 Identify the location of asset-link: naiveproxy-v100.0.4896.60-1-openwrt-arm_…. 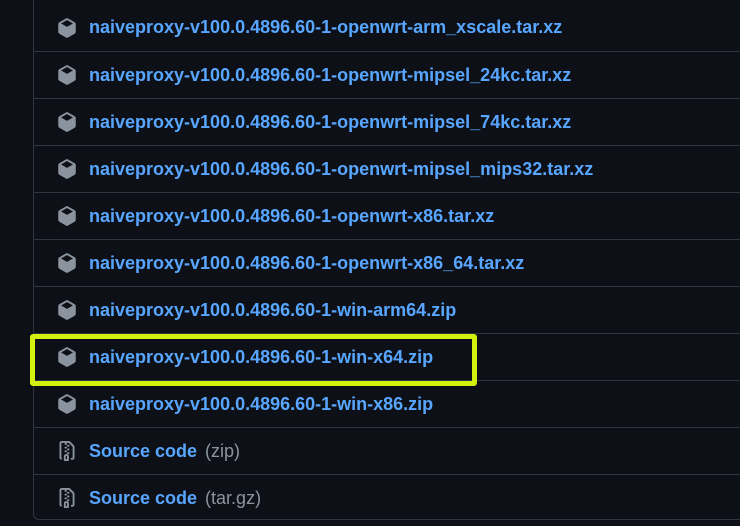
(325, 27).